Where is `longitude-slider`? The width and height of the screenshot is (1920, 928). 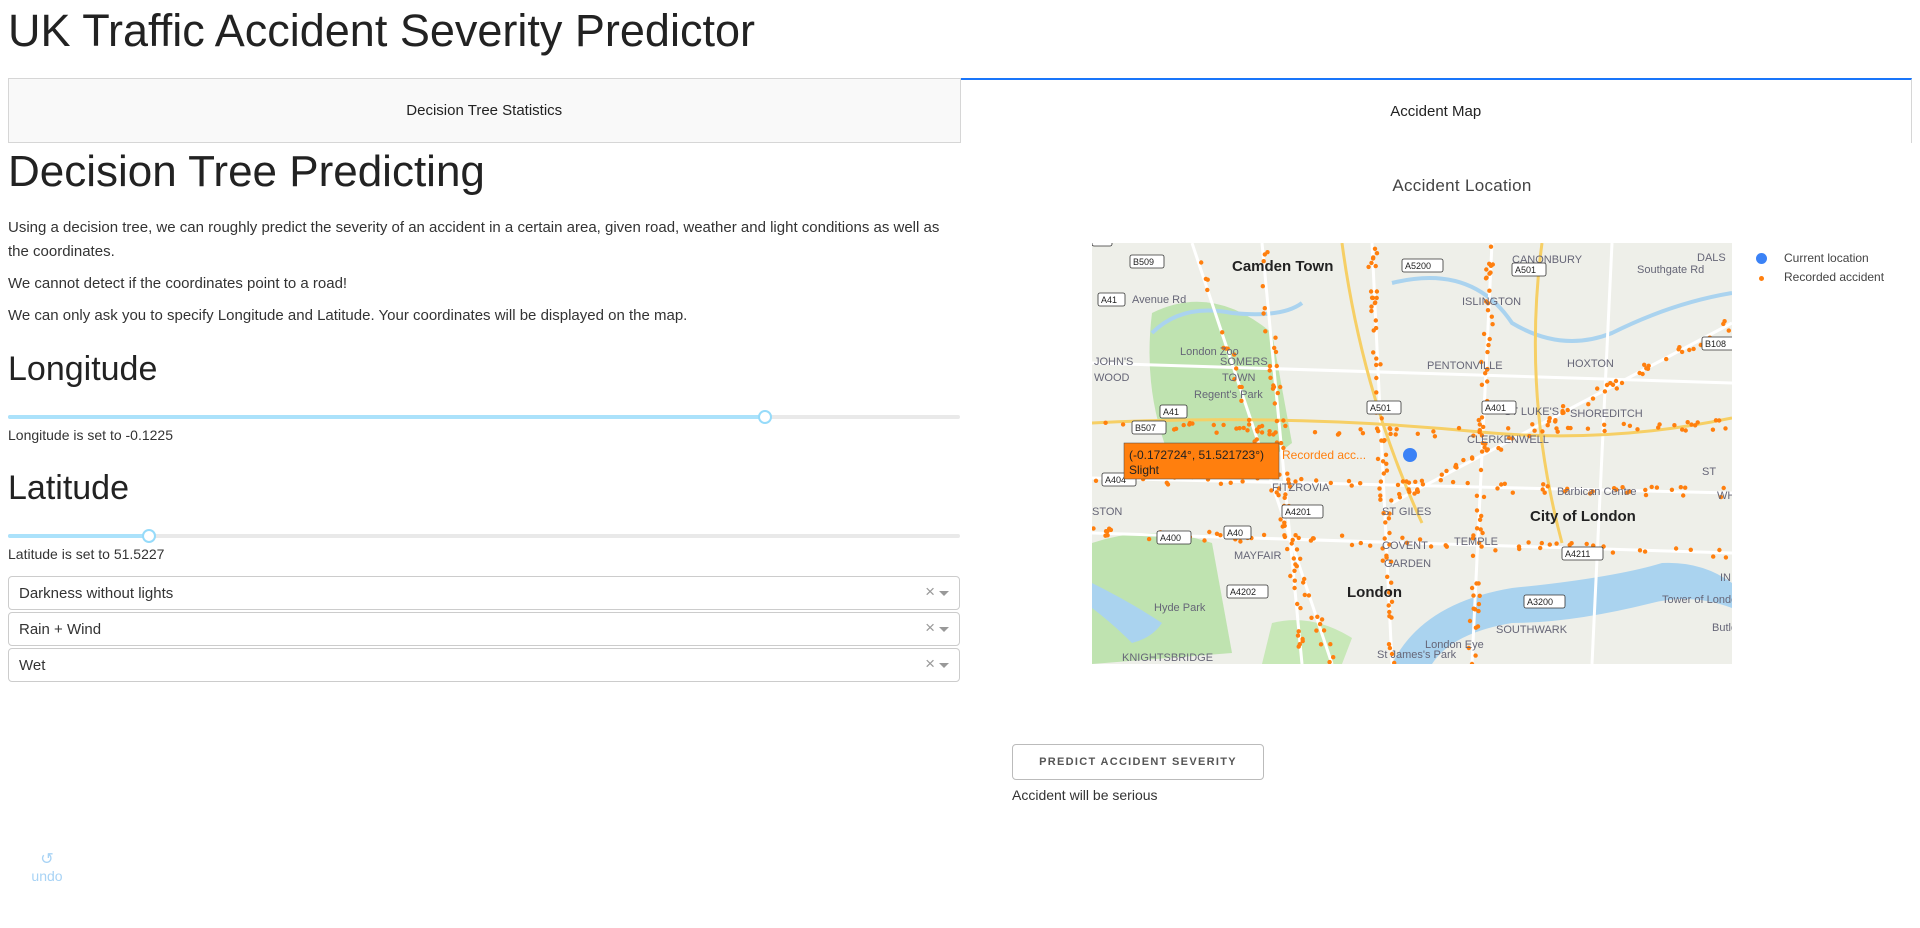 longitude-slider is located at coordinates (484, 417).